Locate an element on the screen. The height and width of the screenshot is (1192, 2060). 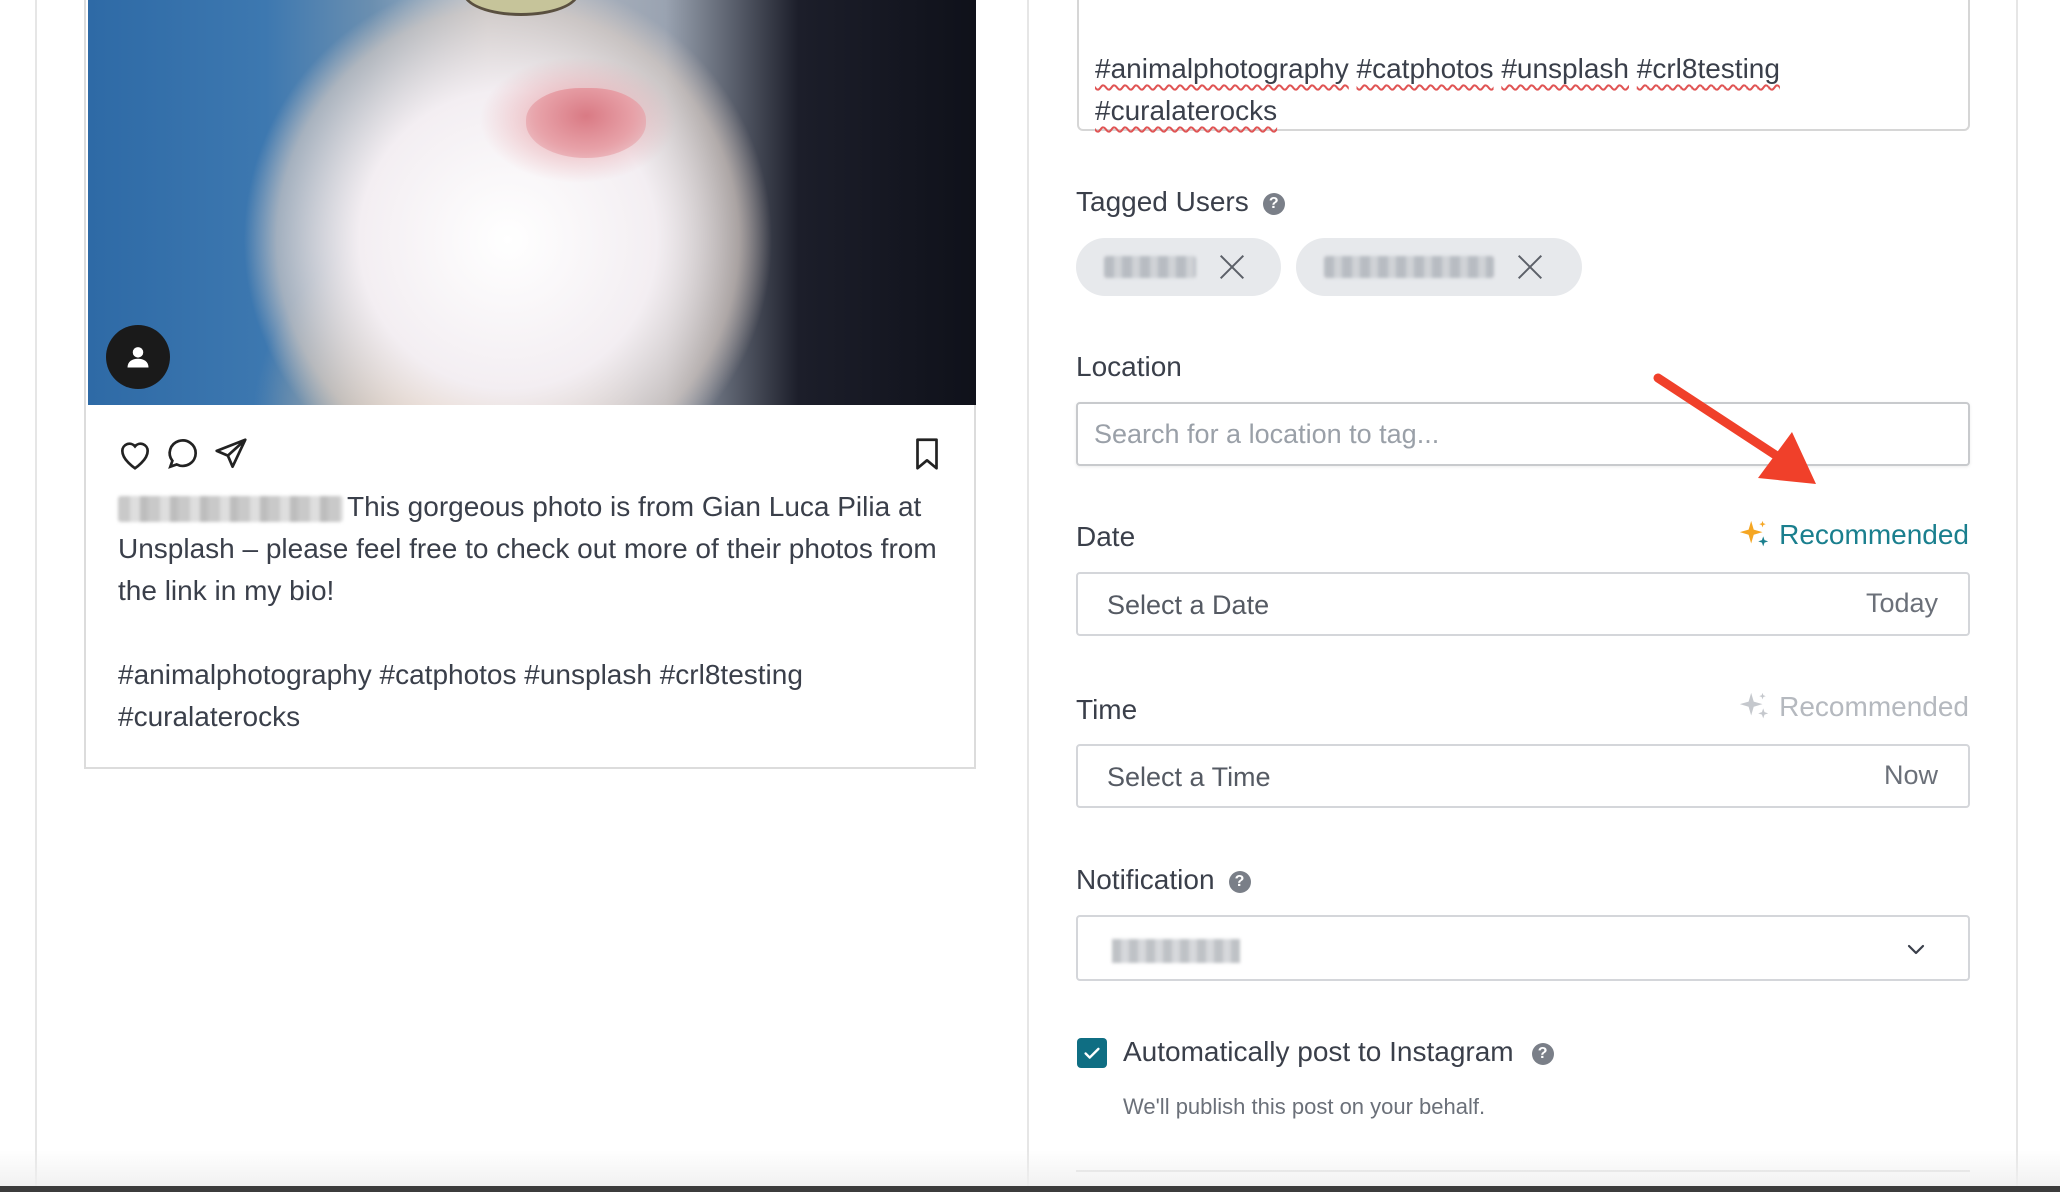
chevron-down-icon is located at coordinates (1916, 949).